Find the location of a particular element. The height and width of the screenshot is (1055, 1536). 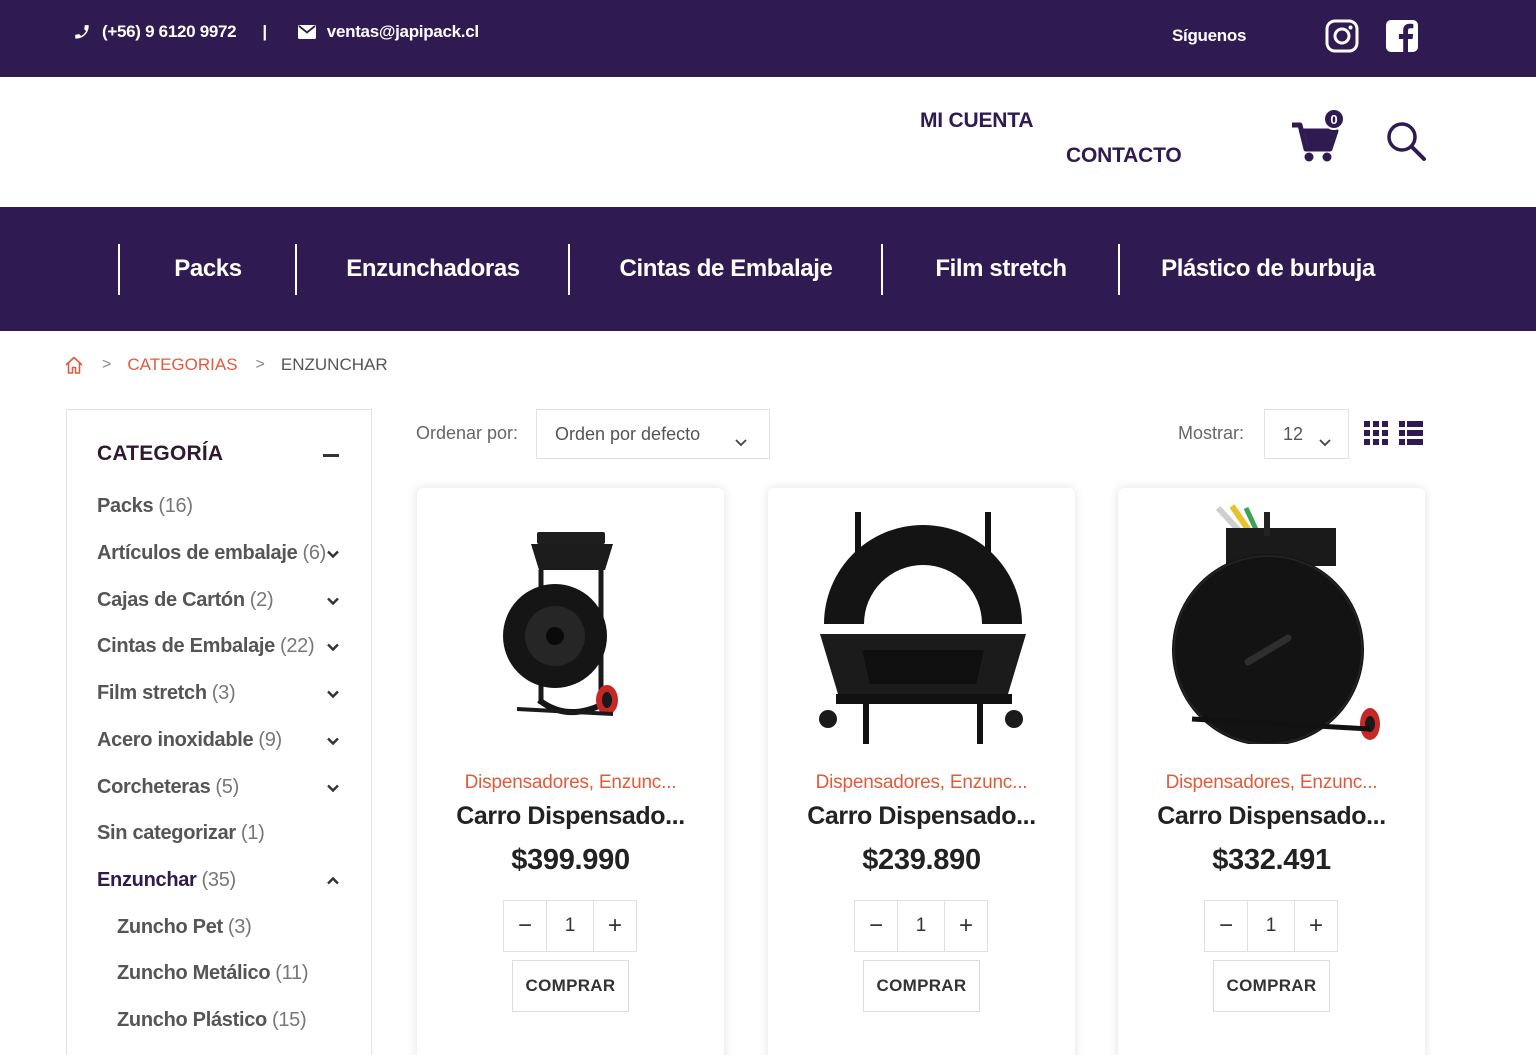

show-select-value: 12 is located at coordinates (1293, 433).